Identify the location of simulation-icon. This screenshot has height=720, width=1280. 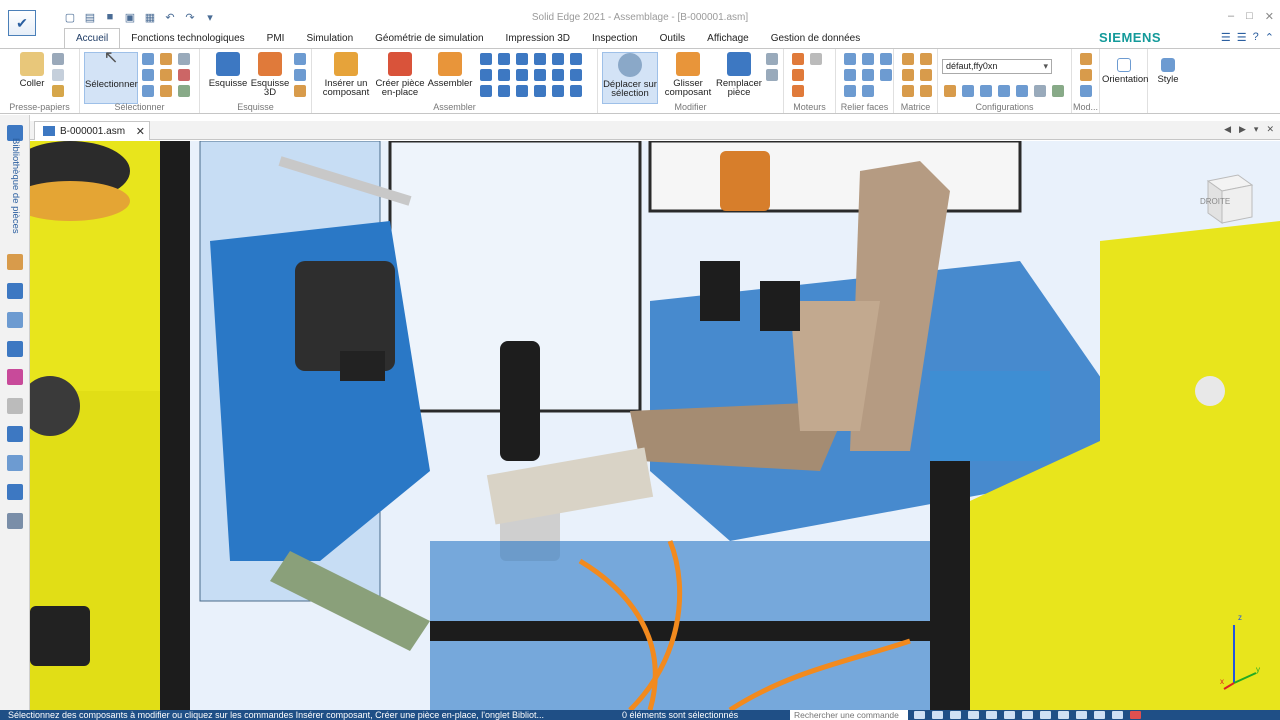
(15, 492).